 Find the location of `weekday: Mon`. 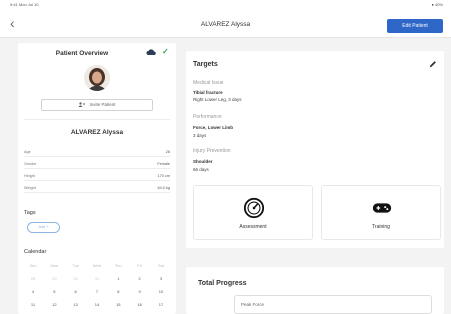

weekday: Mon is located at coordinates (54, 265).